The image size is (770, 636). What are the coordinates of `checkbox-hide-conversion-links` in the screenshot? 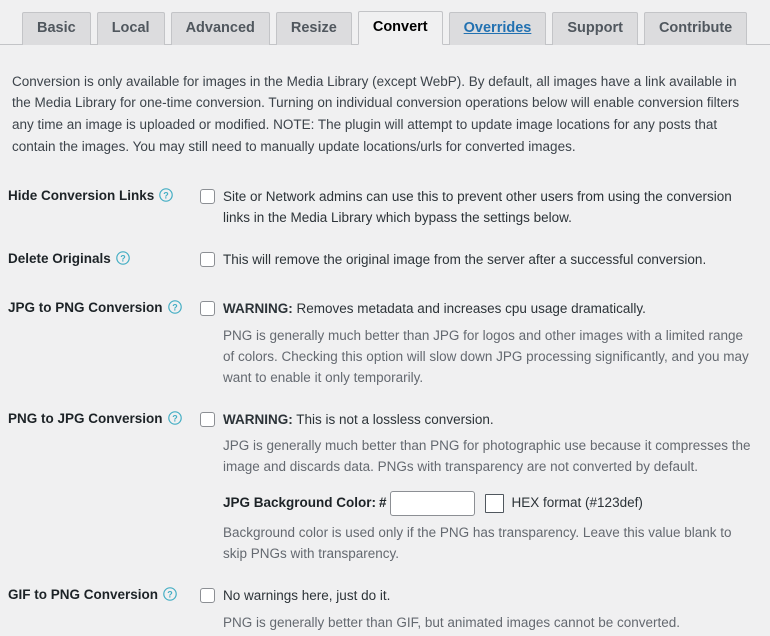 It's located at (207, 197).